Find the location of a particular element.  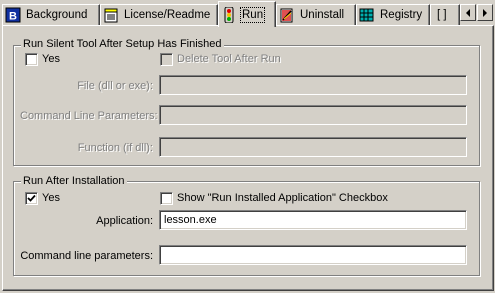

chevron-left-icon is located at coordinates (468, 12).